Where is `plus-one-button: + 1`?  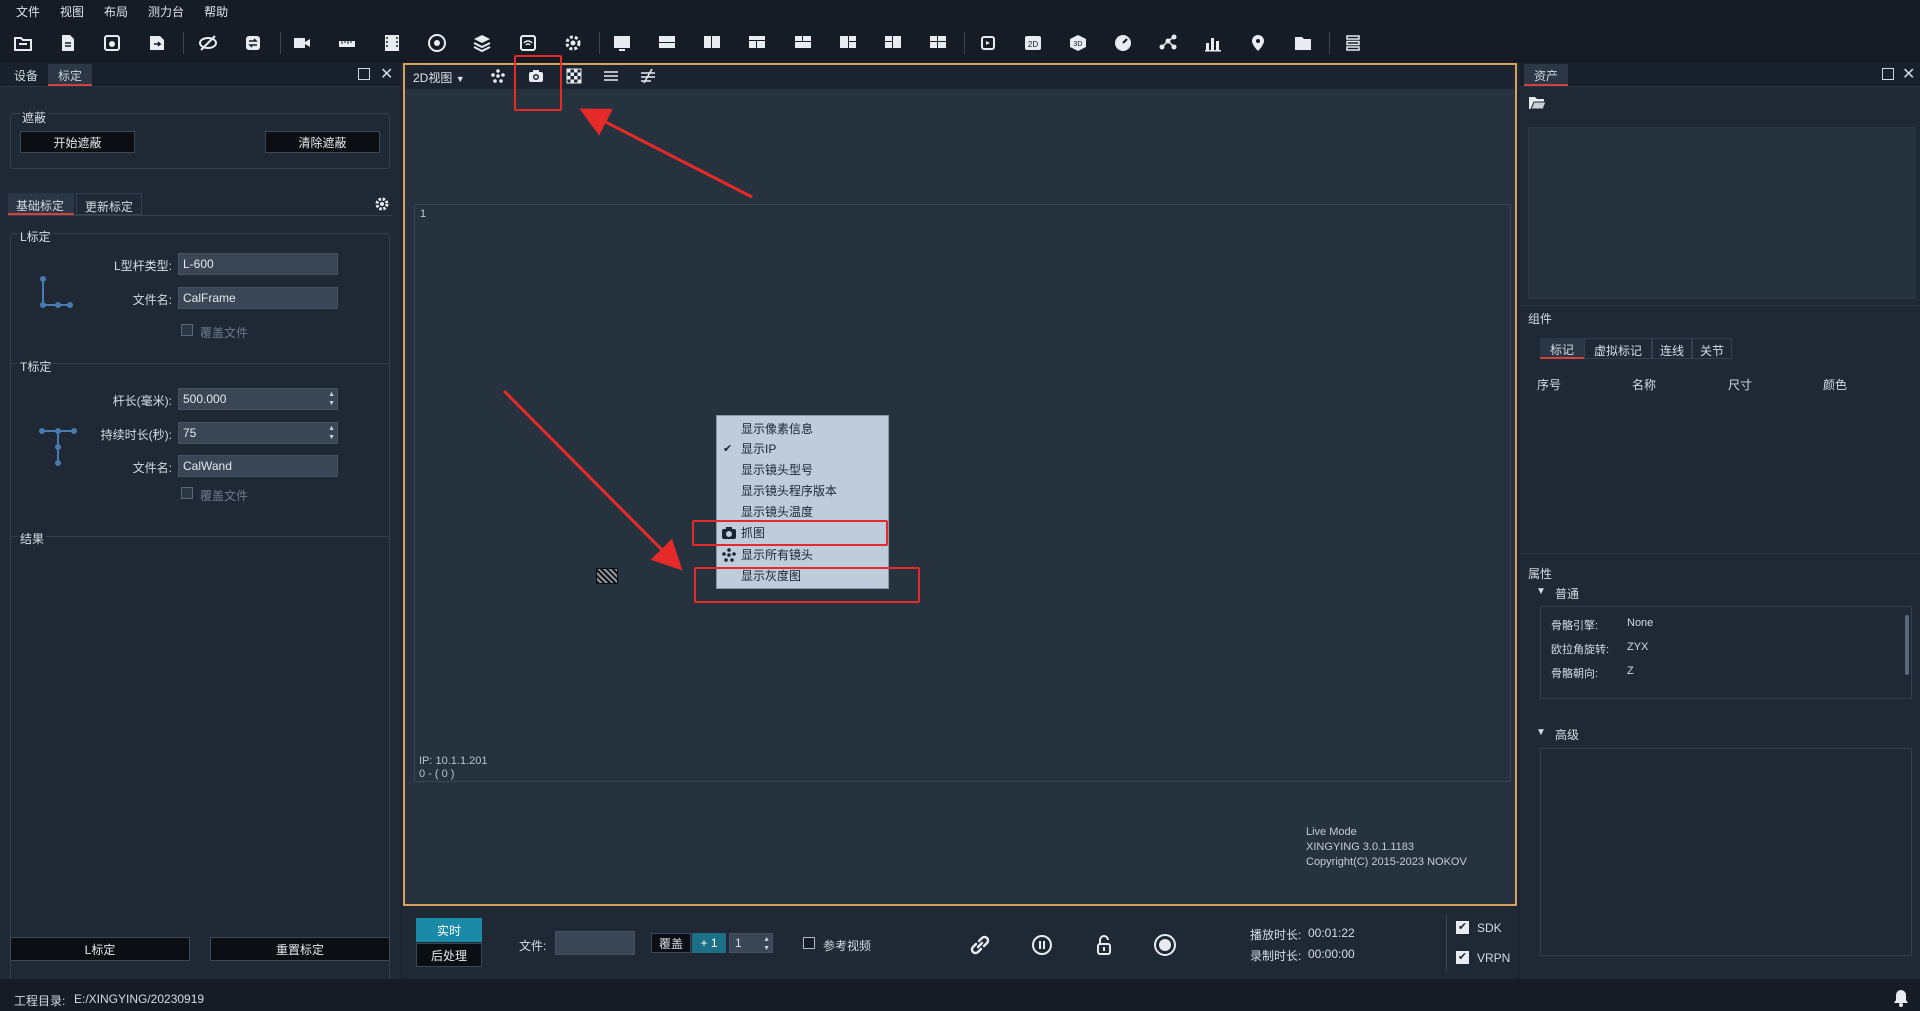 plus-one-button: + 1 is located at coordinates (709, 943).